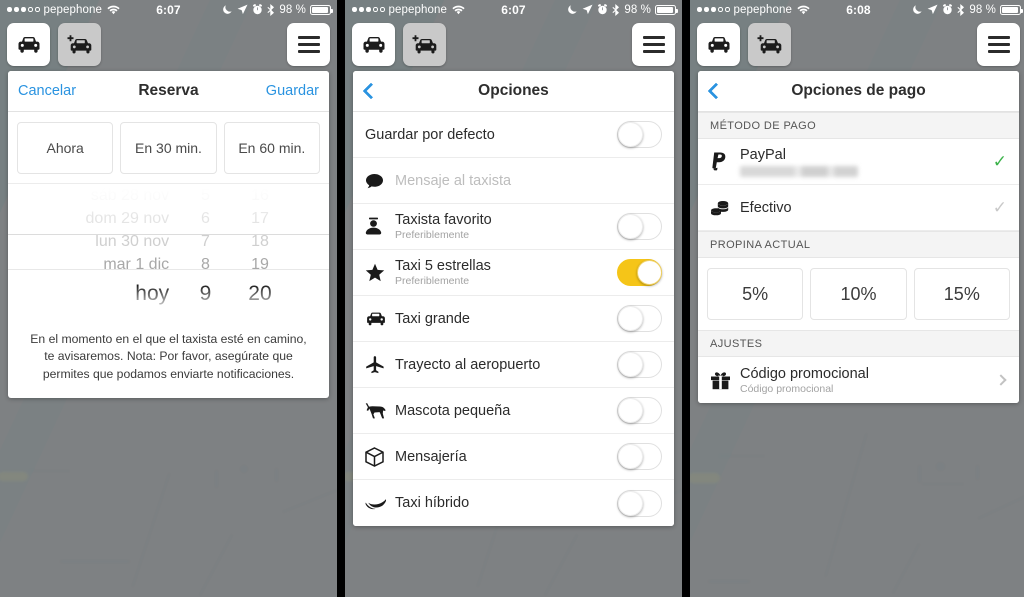  I want to click on do-not-disturb-icon, so click(572, 9).